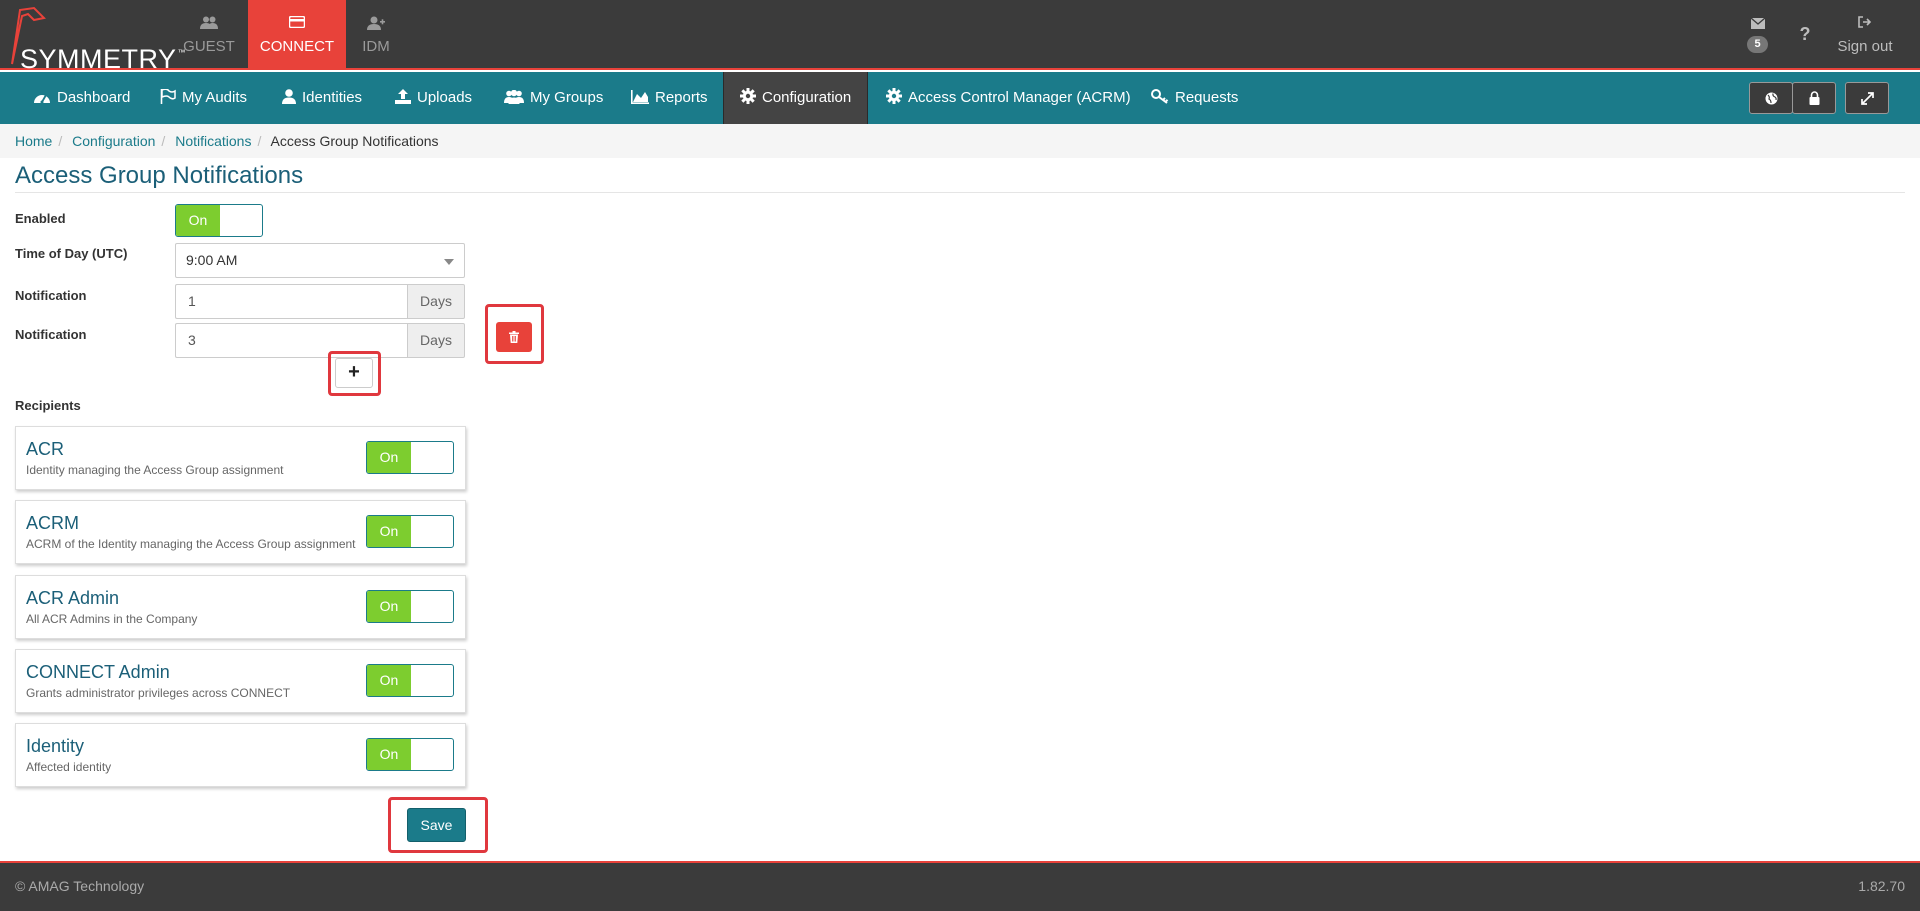 This screenshot has width=1920, height=911. I want to click on app-tab-idm: IDM, so click(376, 35).